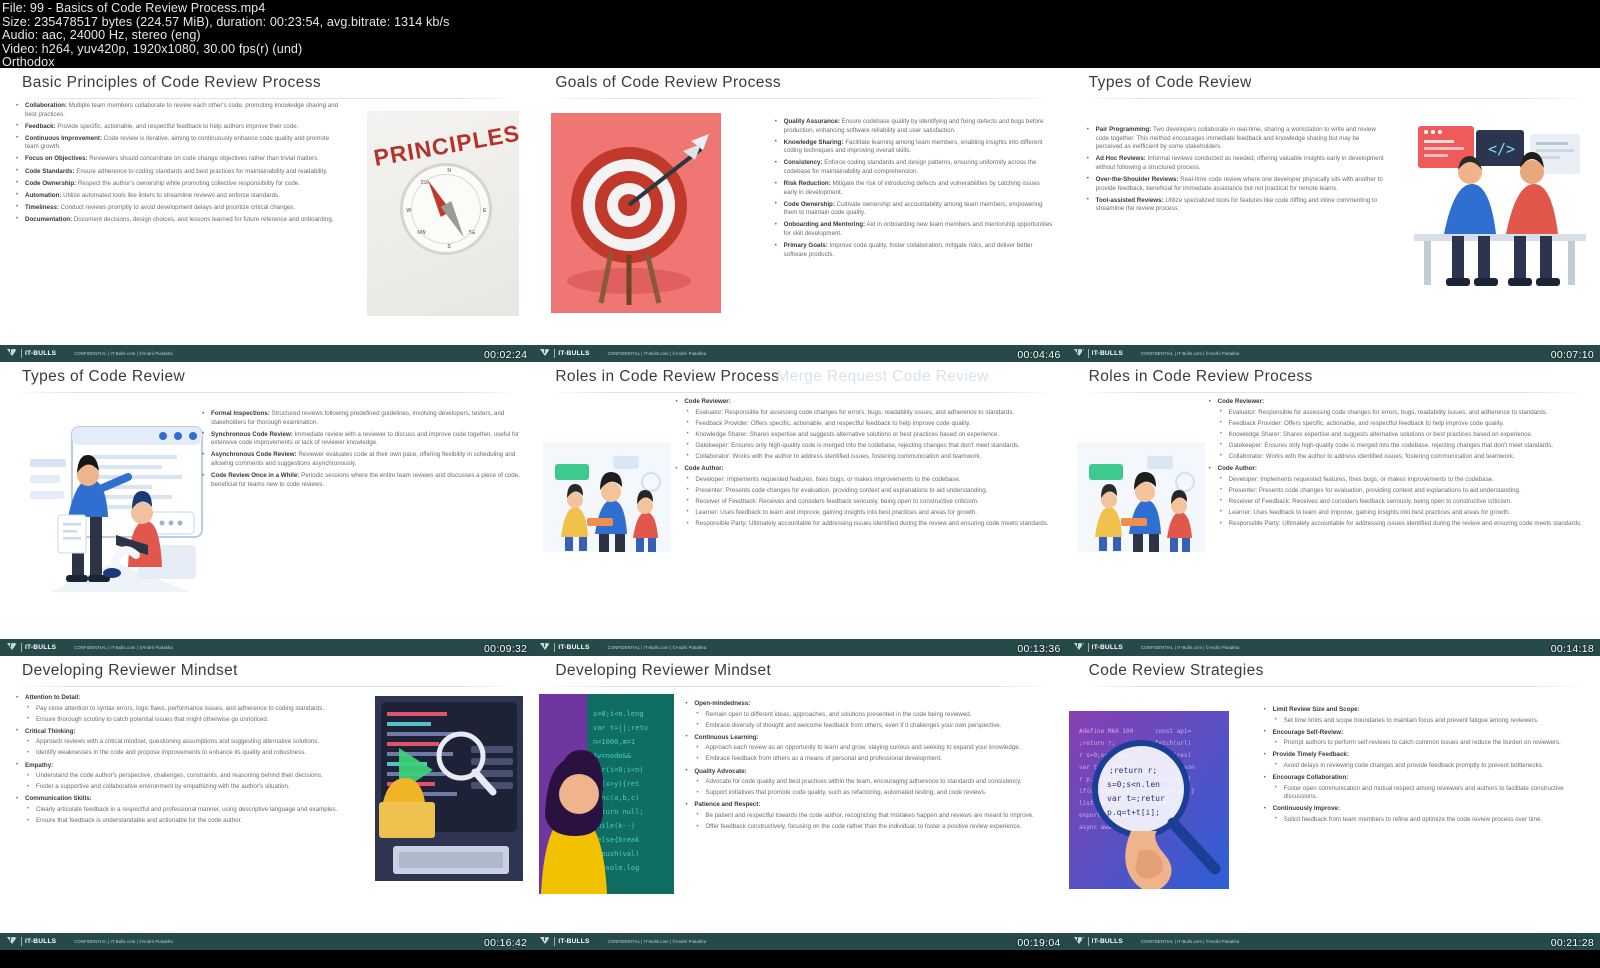  I want to click on thumbnail-timestamp: 00:21:28, so click(1572, 943).